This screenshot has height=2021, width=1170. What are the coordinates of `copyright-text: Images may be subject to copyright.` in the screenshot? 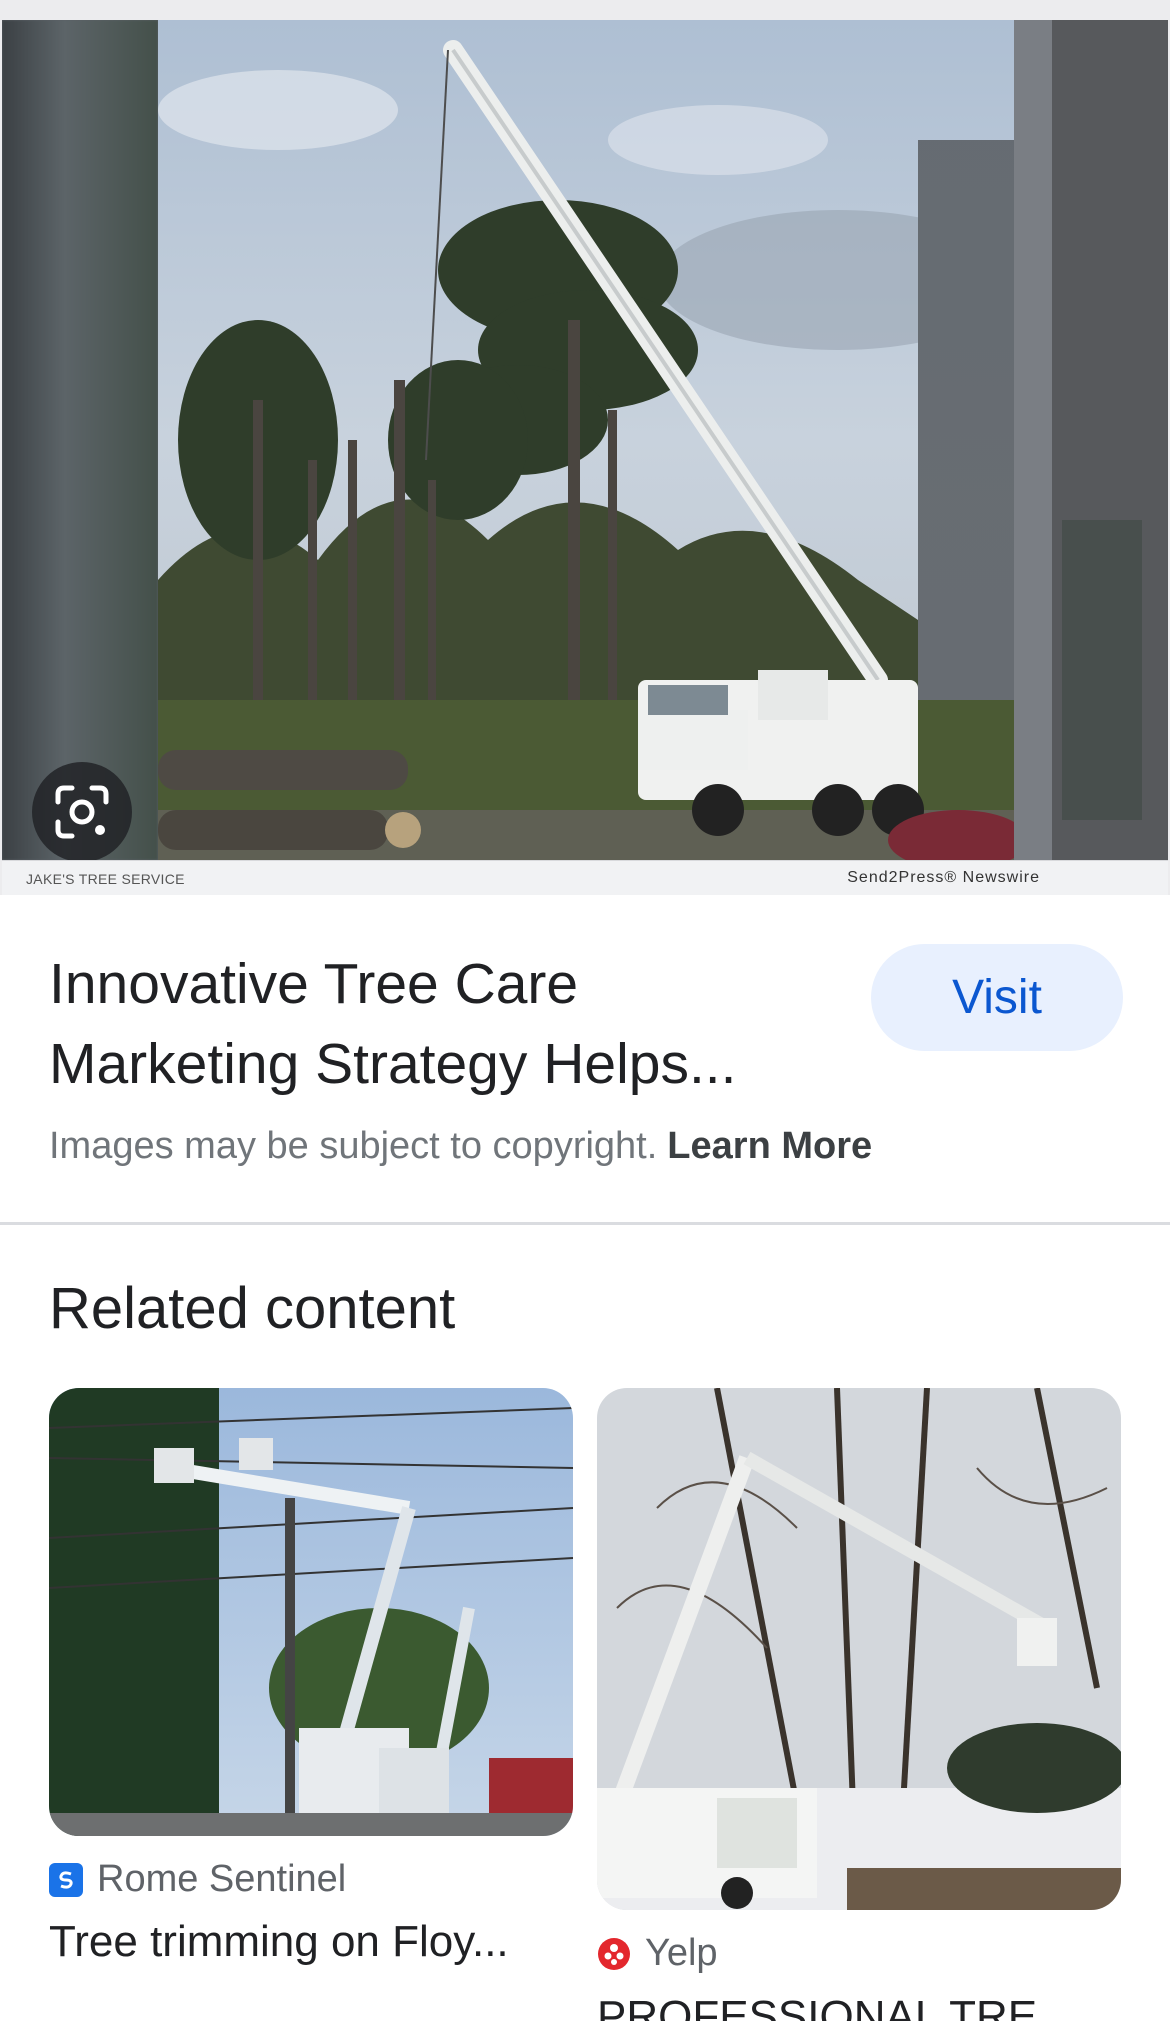 It's located at (353, 1146).